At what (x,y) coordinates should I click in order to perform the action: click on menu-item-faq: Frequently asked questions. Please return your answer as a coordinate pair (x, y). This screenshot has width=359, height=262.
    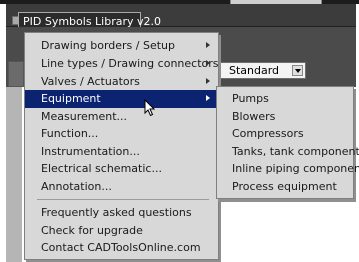
    Looking at the image, I should click on (121, 213).